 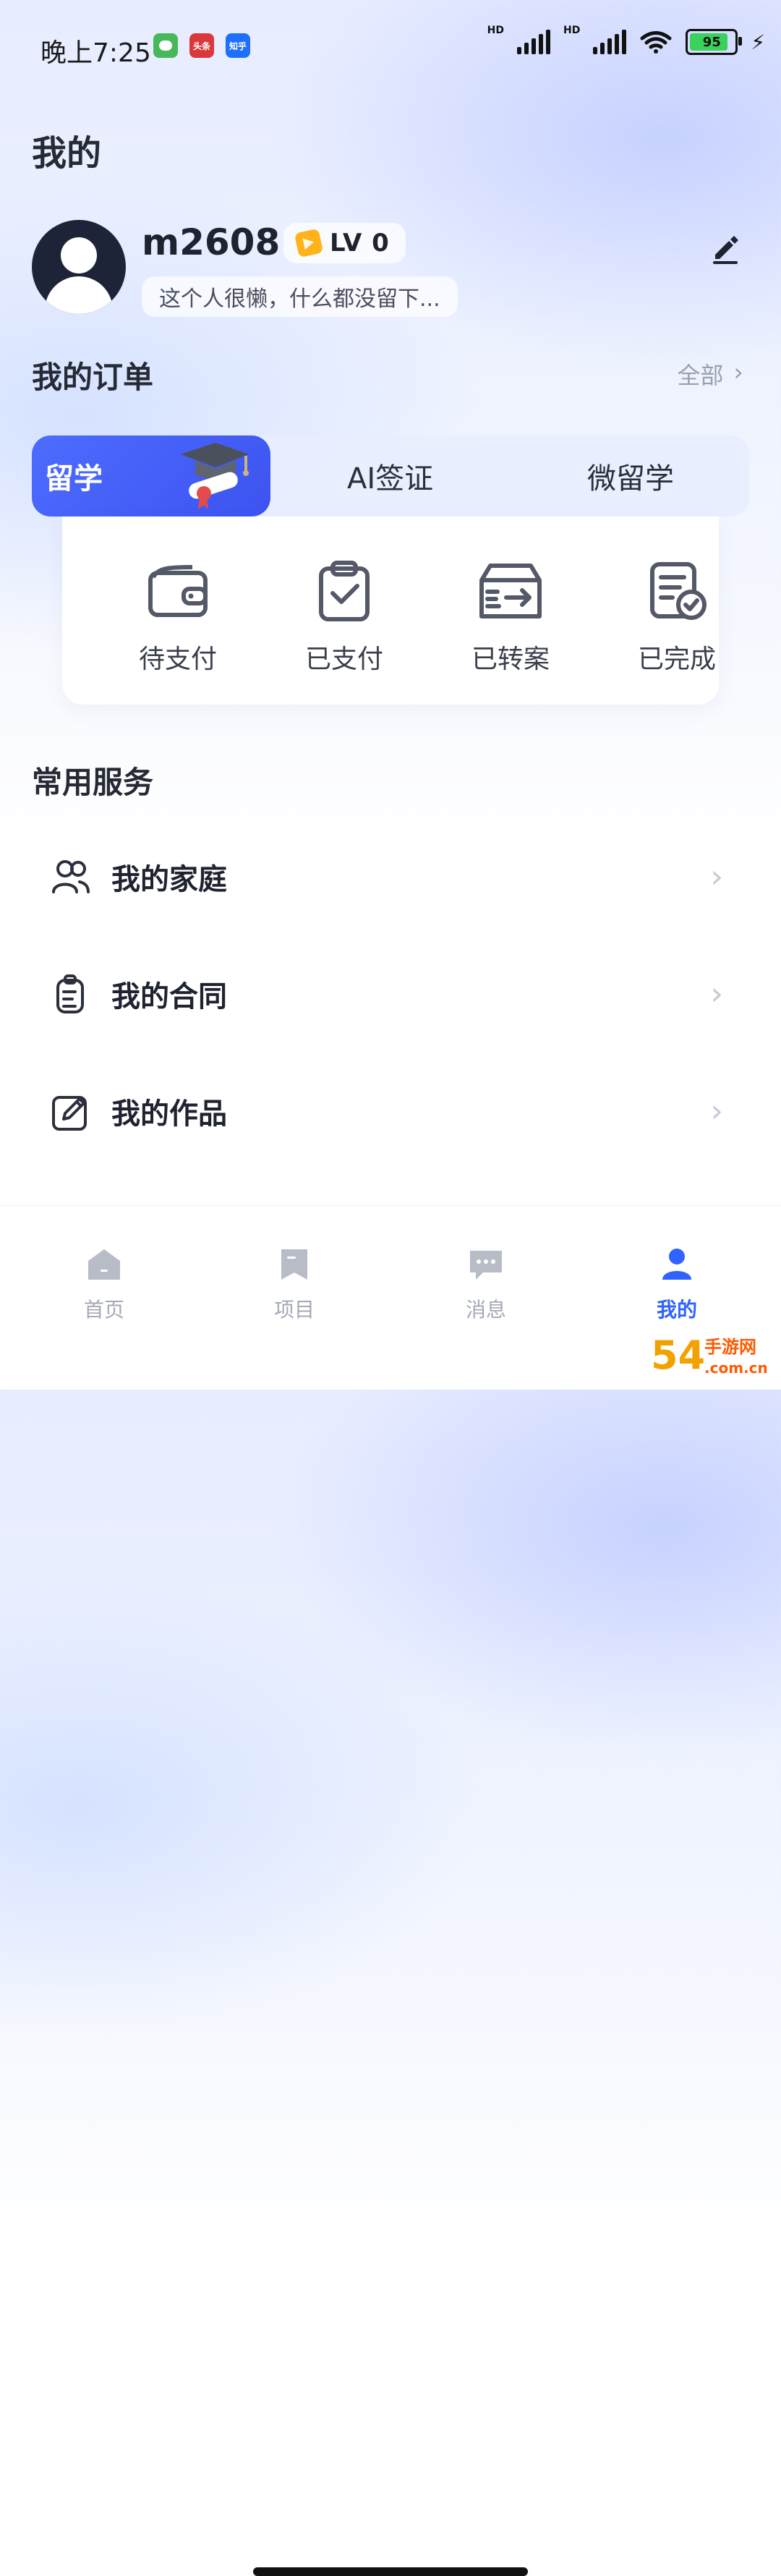 I want to click on battery-percent: 95, so click(x=711, y=42).